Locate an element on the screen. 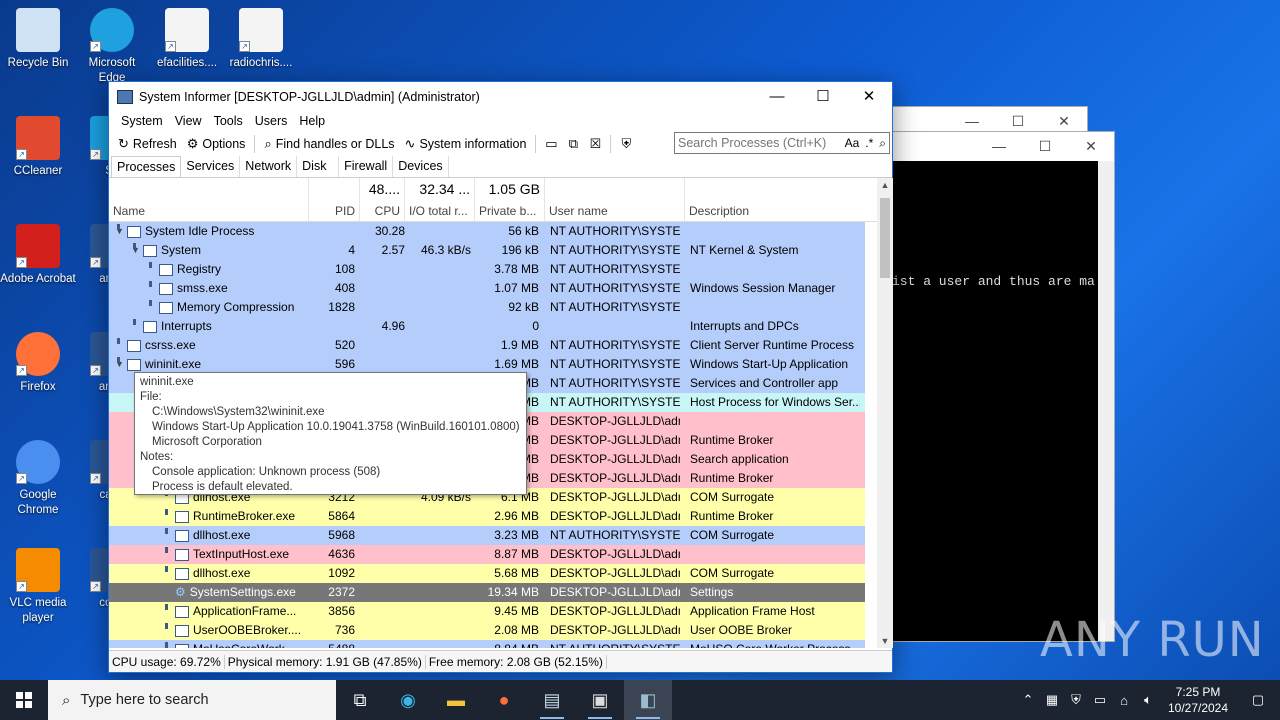 The height and width of the screenshot is (720, 1280). terminate-icon: ☒ is located at coordinates (595, 144).